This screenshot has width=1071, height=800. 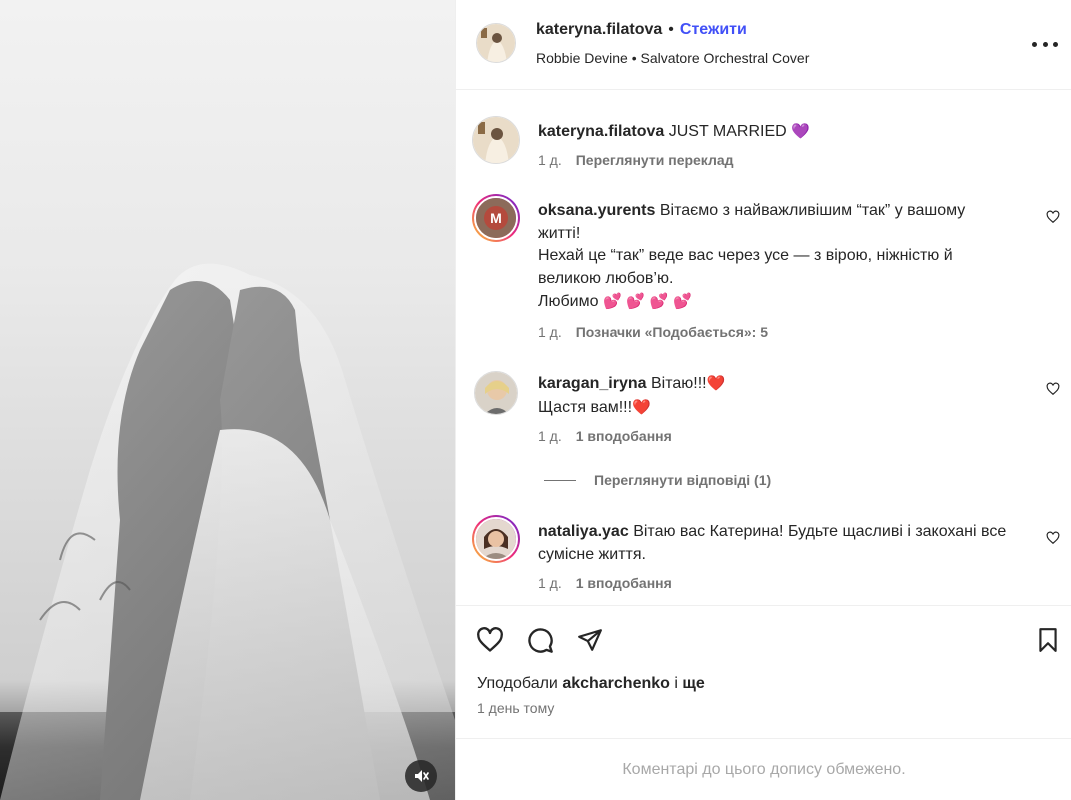 What do you see at coordinates (678, 383) in the screenshot?
I see `comment-line: Вітаю!!!` at bounding box center [678, 383].